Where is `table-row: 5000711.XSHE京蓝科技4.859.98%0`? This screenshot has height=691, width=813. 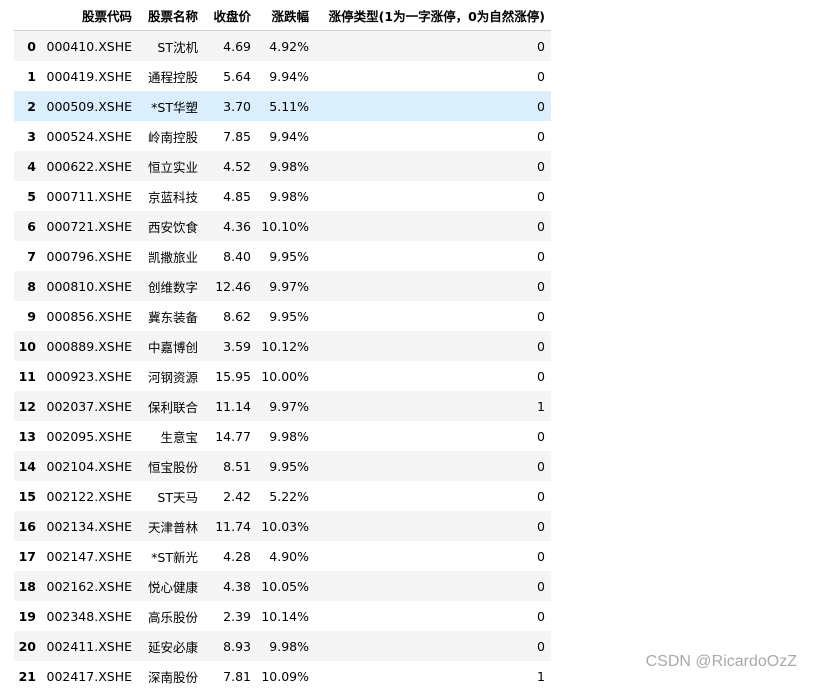
table-row: 5000711.XSHE京蓝科技4.859.98%0 is located at coordinates (282, 196).